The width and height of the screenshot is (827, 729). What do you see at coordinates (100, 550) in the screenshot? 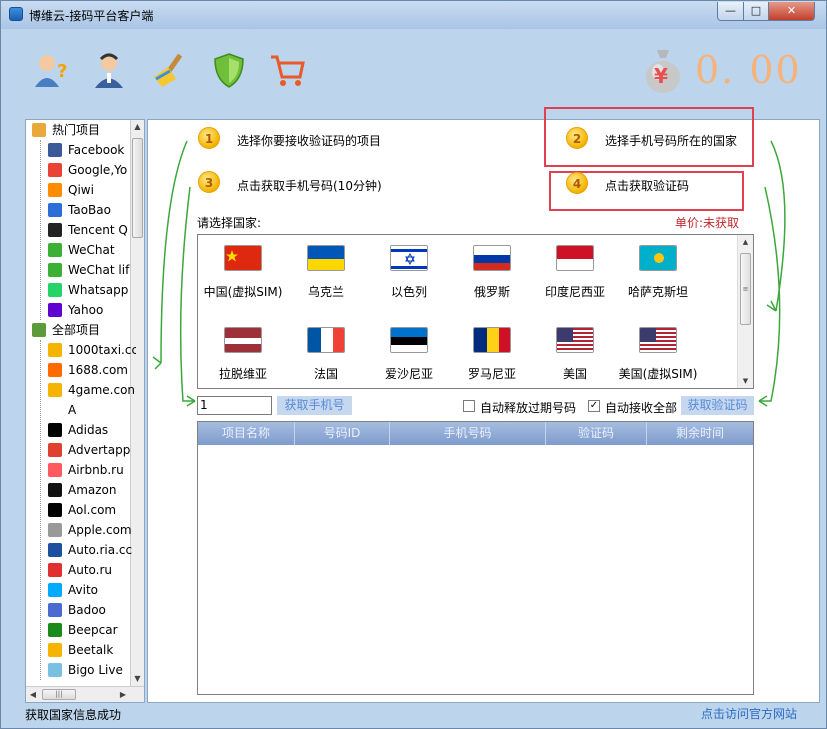
I see `tree-item-label: Auto.ria.cc` at bounding box center [100, 550].